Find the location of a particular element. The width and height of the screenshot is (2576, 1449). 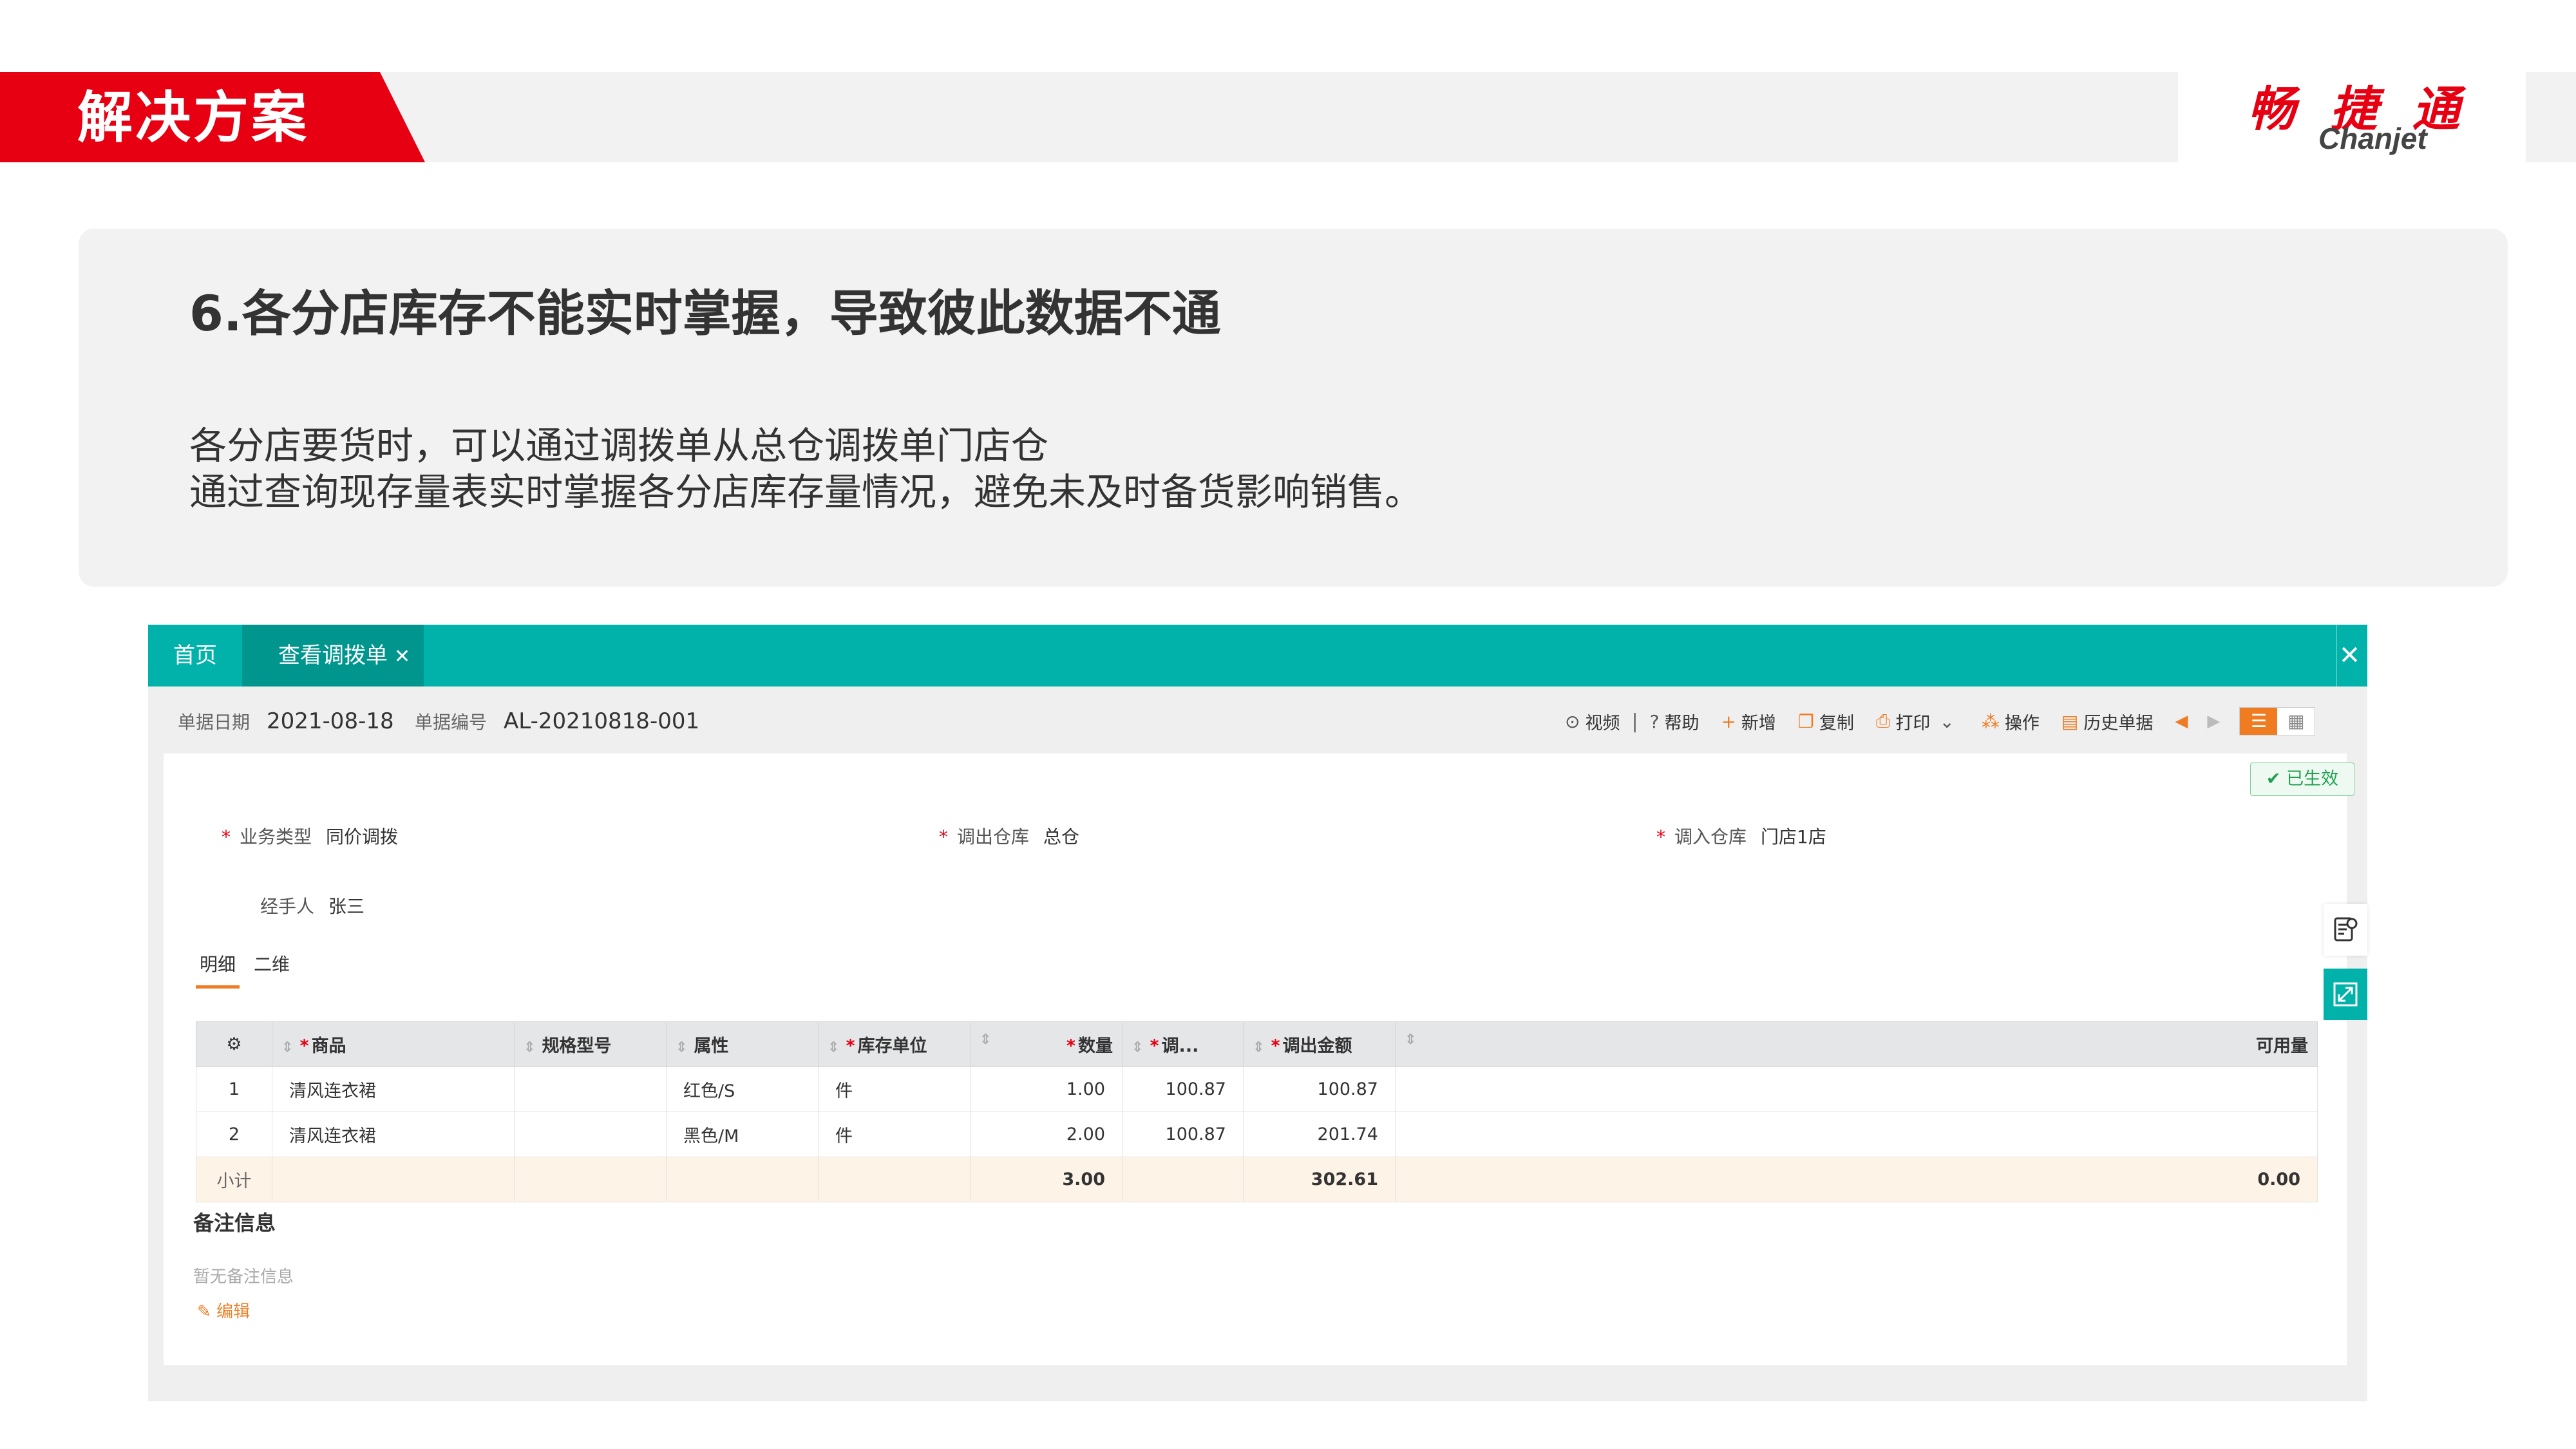

cell-product: 清风连衣裙 is located at coordinates (394, 1134).